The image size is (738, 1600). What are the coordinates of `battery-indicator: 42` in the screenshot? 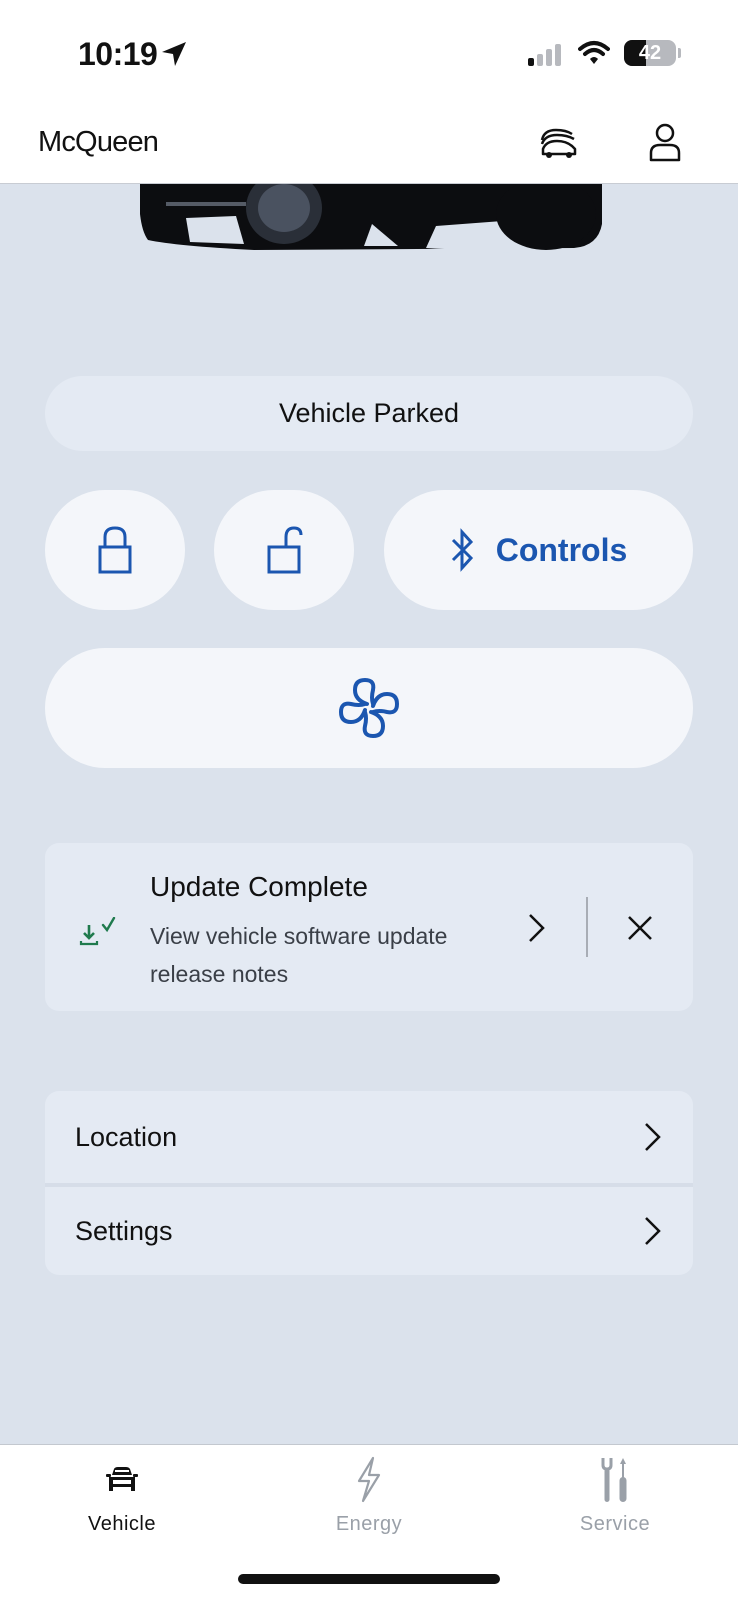 It's located at (650, 53).